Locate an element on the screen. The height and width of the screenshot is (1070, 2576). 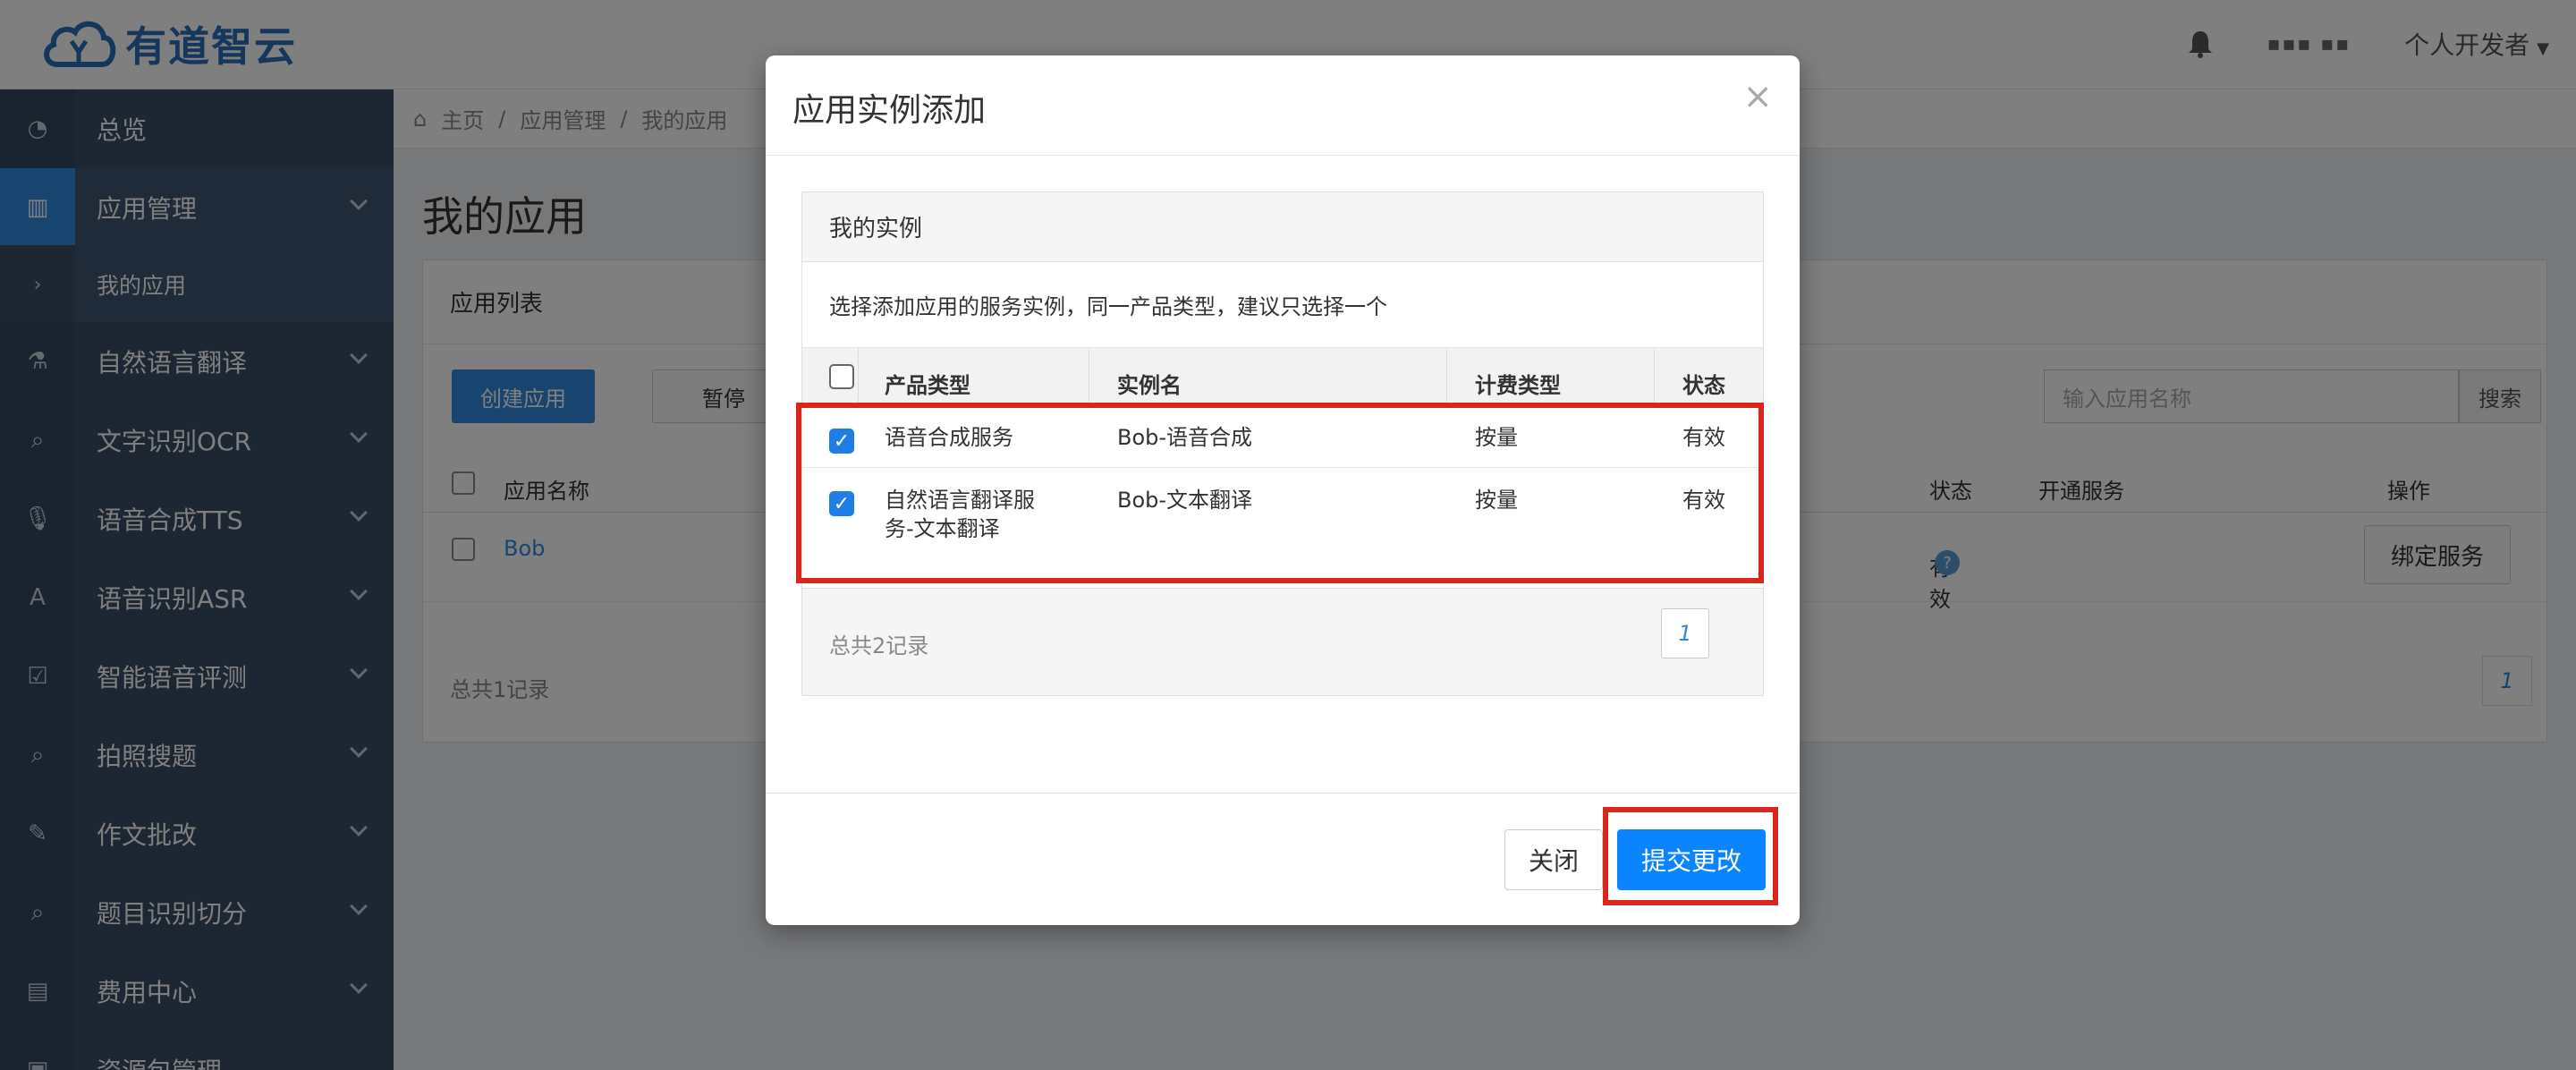
instances-table-header: 产品类型 实例名 计费类型 状态 is located at coordinates (1282, 377).